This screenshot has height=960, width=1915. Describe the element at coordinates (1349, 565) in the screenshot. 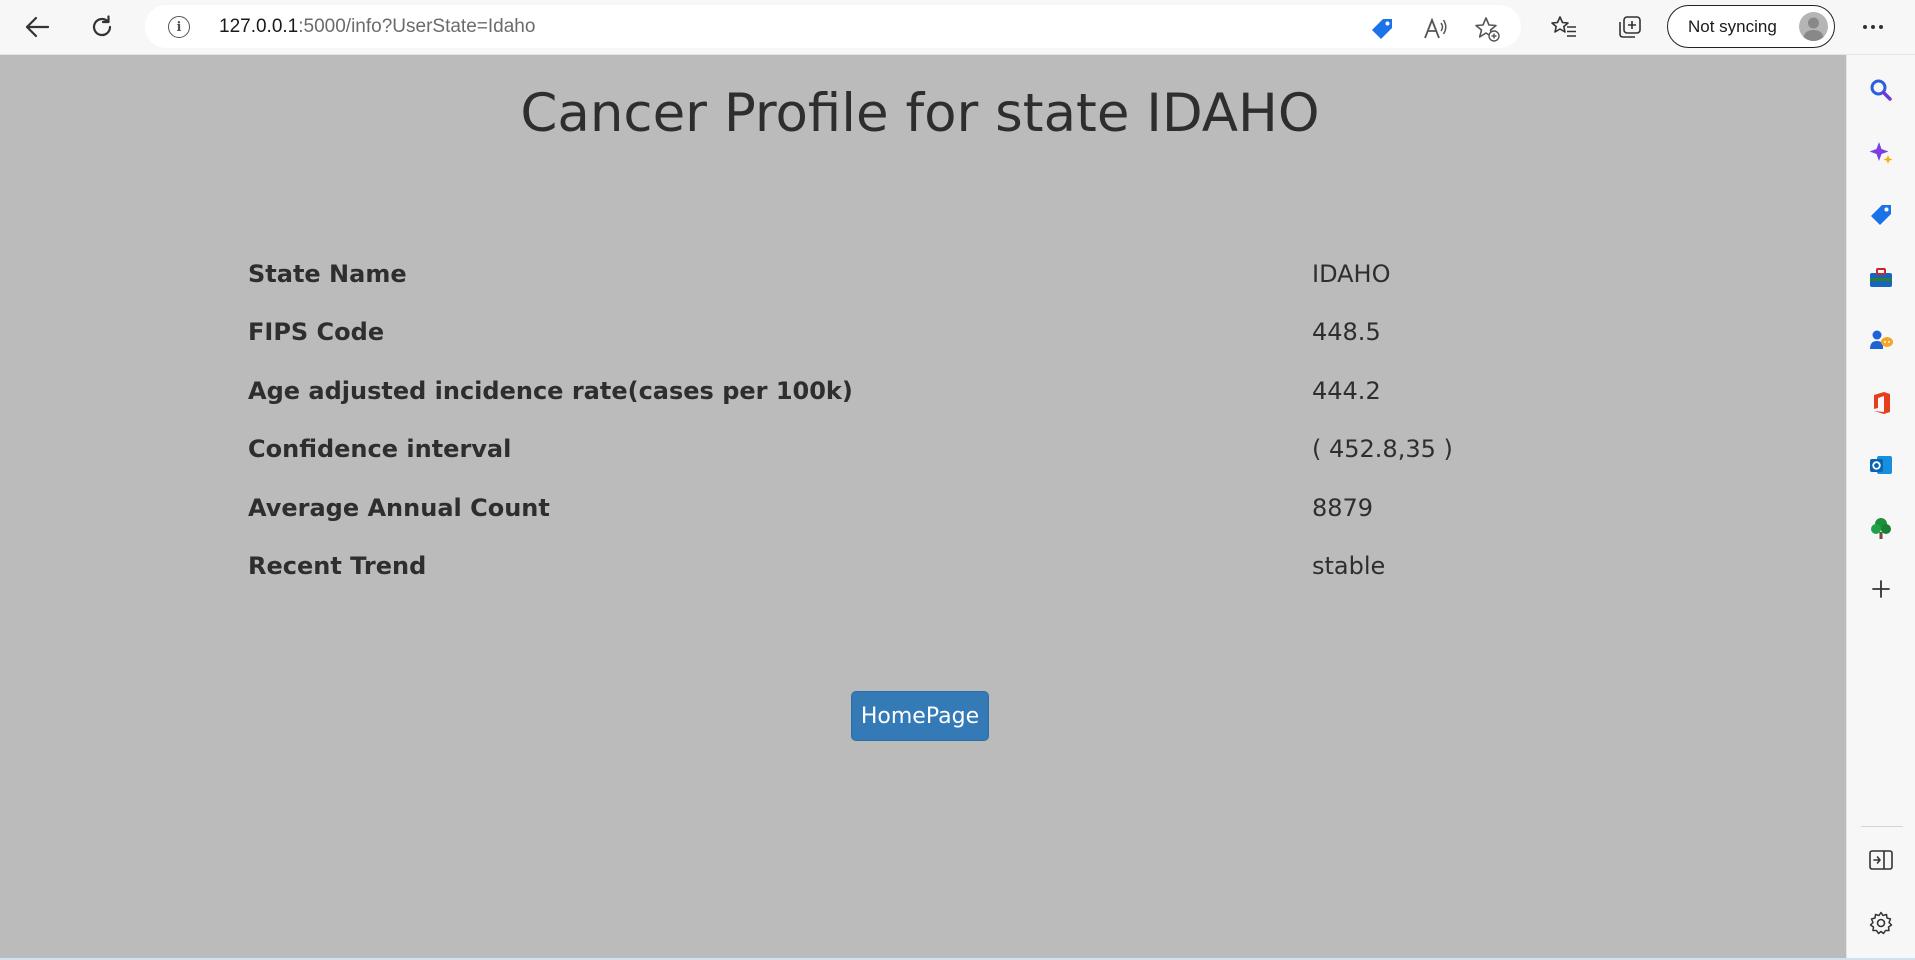

I see `row-value: stable` at that location.